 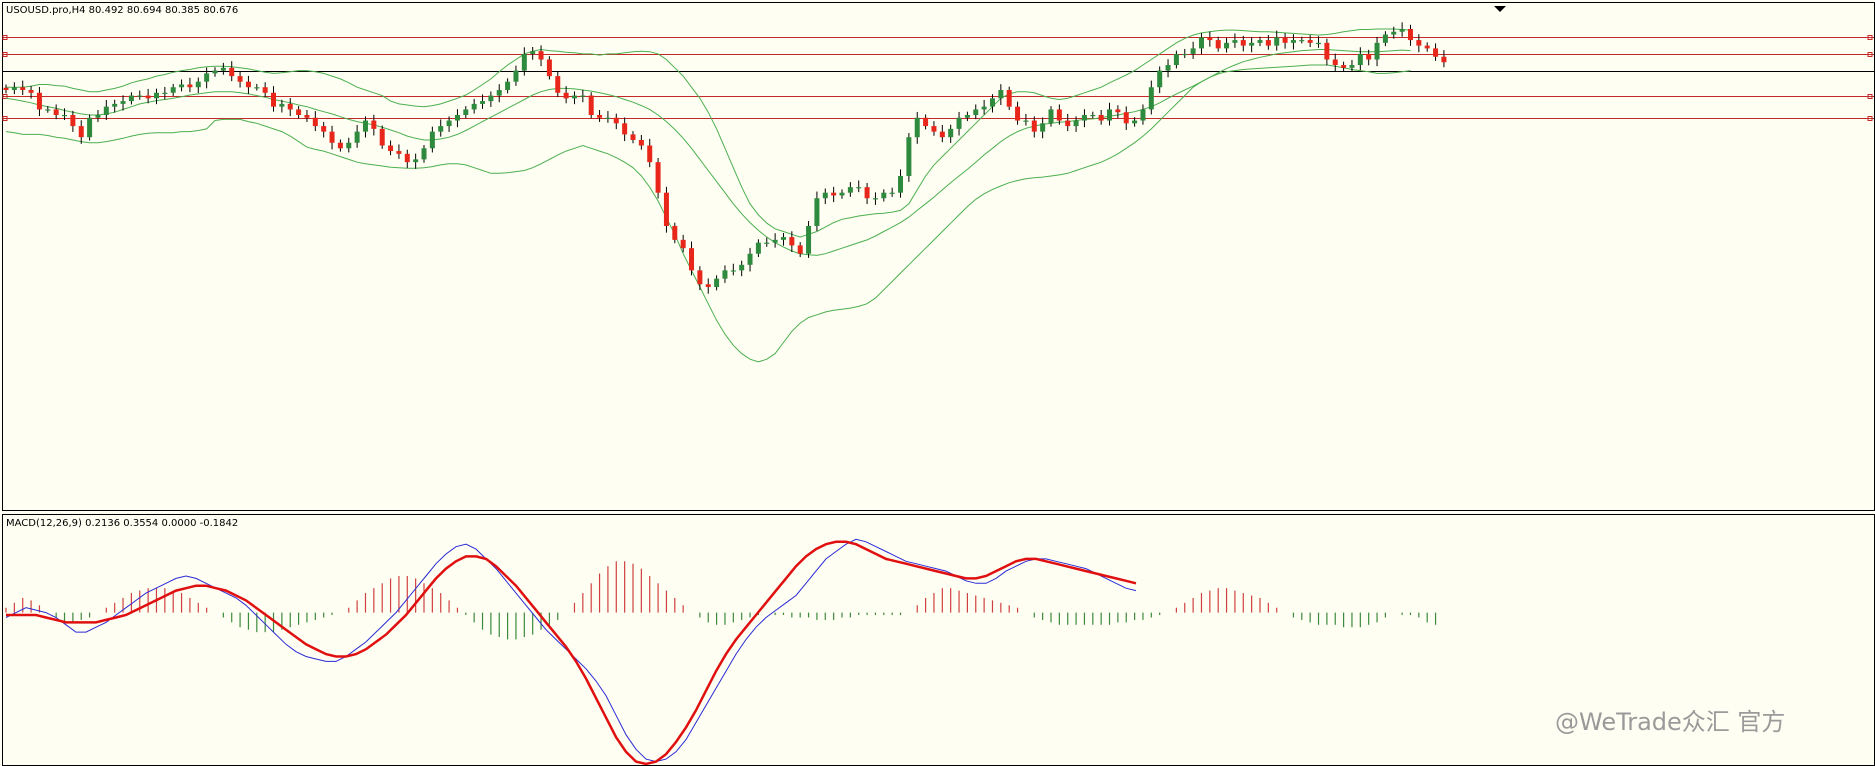 I want to click on chart-shift-marker, so click(x=1500, y=9).